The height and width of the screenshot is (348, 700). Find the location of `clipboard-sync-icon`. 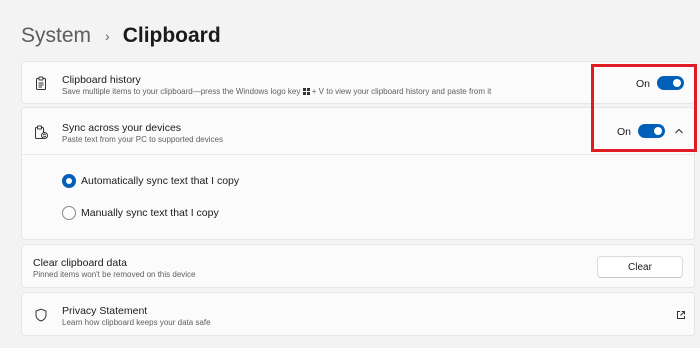

clipboard-sync-icon is located at coordinates (41, 132).